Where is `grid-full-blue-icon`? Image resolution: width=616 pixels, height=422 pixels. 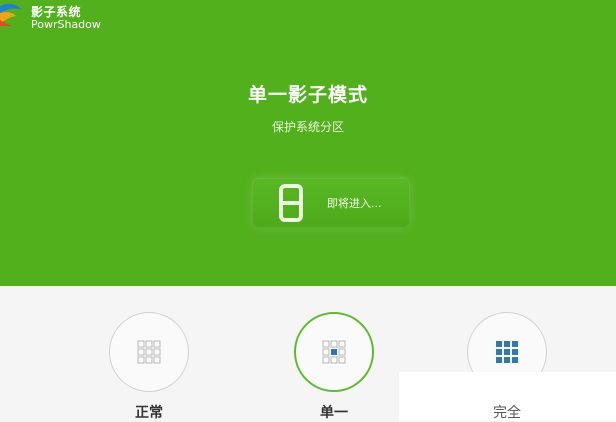
grid-full-blue-icon is located at coordinates (507, 352).